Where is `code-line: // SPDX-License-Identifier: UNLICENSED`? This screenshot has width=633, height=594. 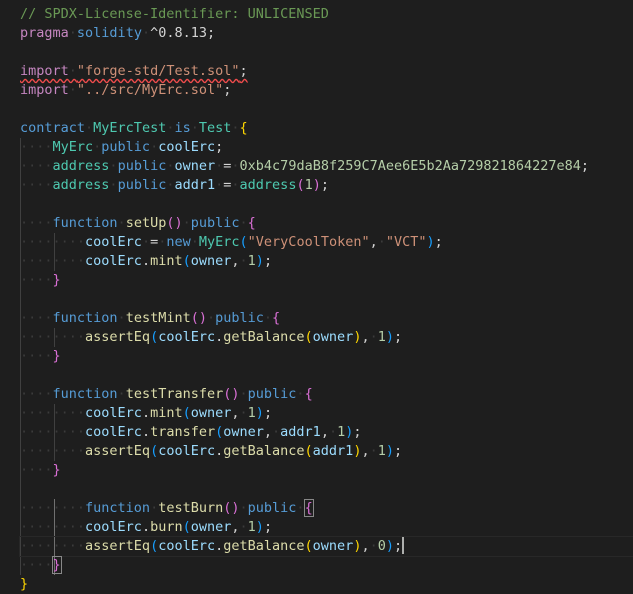 code-line: // SPDX-License-Identifier: UNLICENSED is located at coordinates (174, 14).